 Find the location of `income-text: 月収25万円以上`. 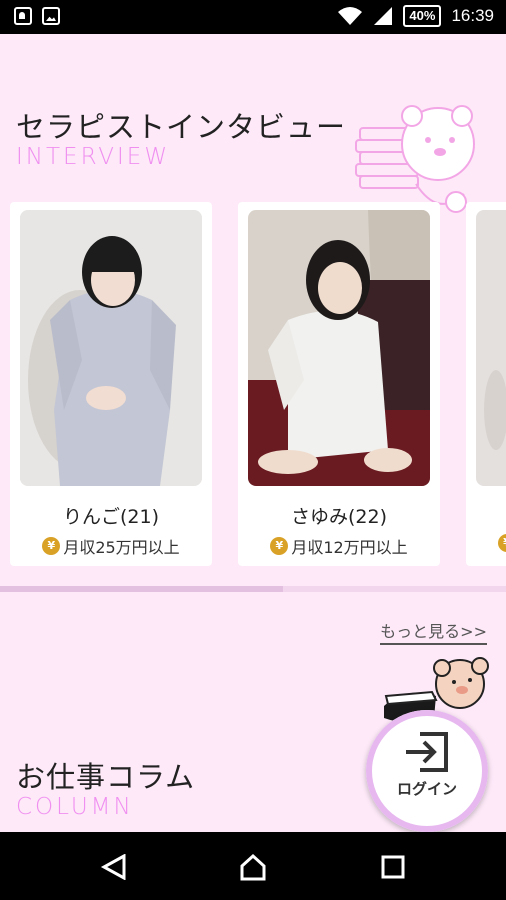

income-text: 月収25万円以上 is located at coordinates (121, 547).